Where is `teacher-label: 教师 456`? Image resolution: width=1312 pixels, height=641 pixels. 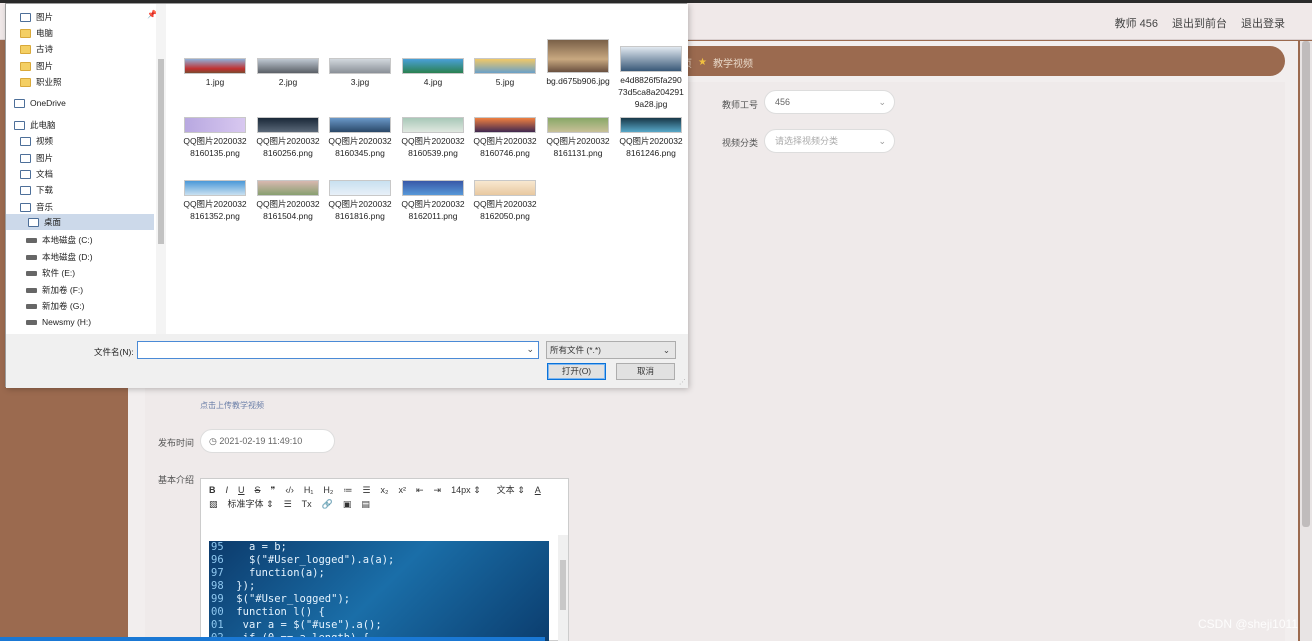
teacher-label: 教师 456 is located at coordinates (1136, 24).